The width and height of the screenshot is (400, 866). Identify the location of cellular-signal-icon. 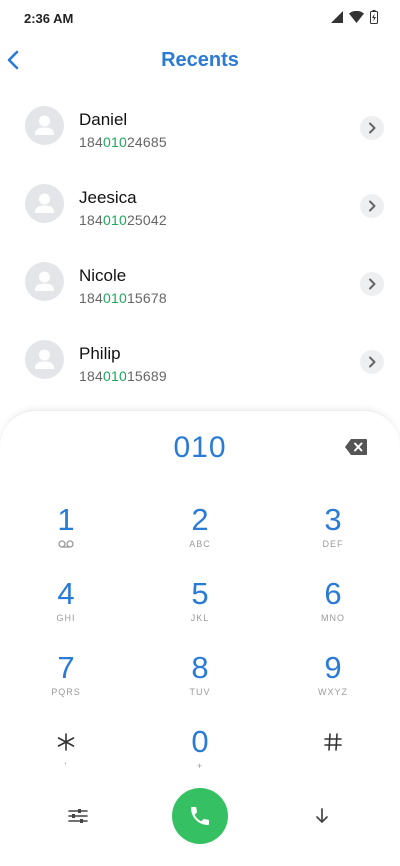
(337, 17).